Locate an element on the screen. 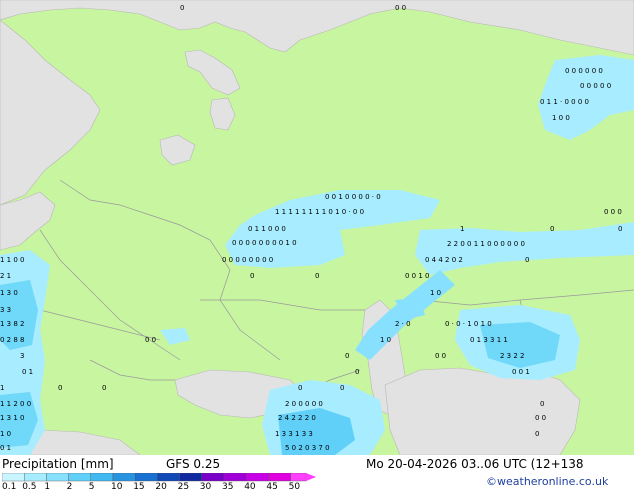 The image size is (634, 492). legend-tick-label: 45 is located at coordinates (272, 487).